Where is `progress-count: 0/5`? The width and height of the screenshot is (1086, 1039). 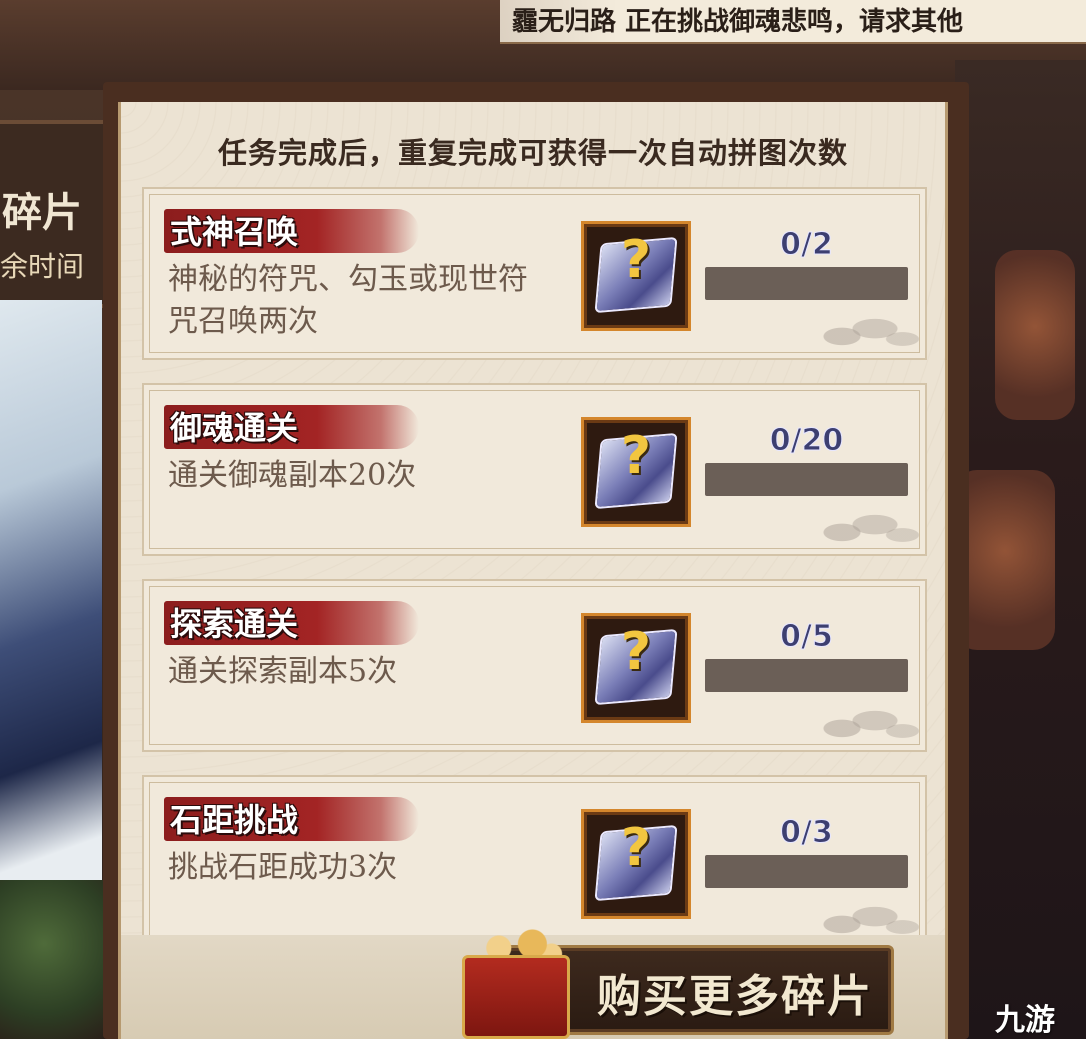
progress-count: 0/5 is located at coordinates (807, 637).